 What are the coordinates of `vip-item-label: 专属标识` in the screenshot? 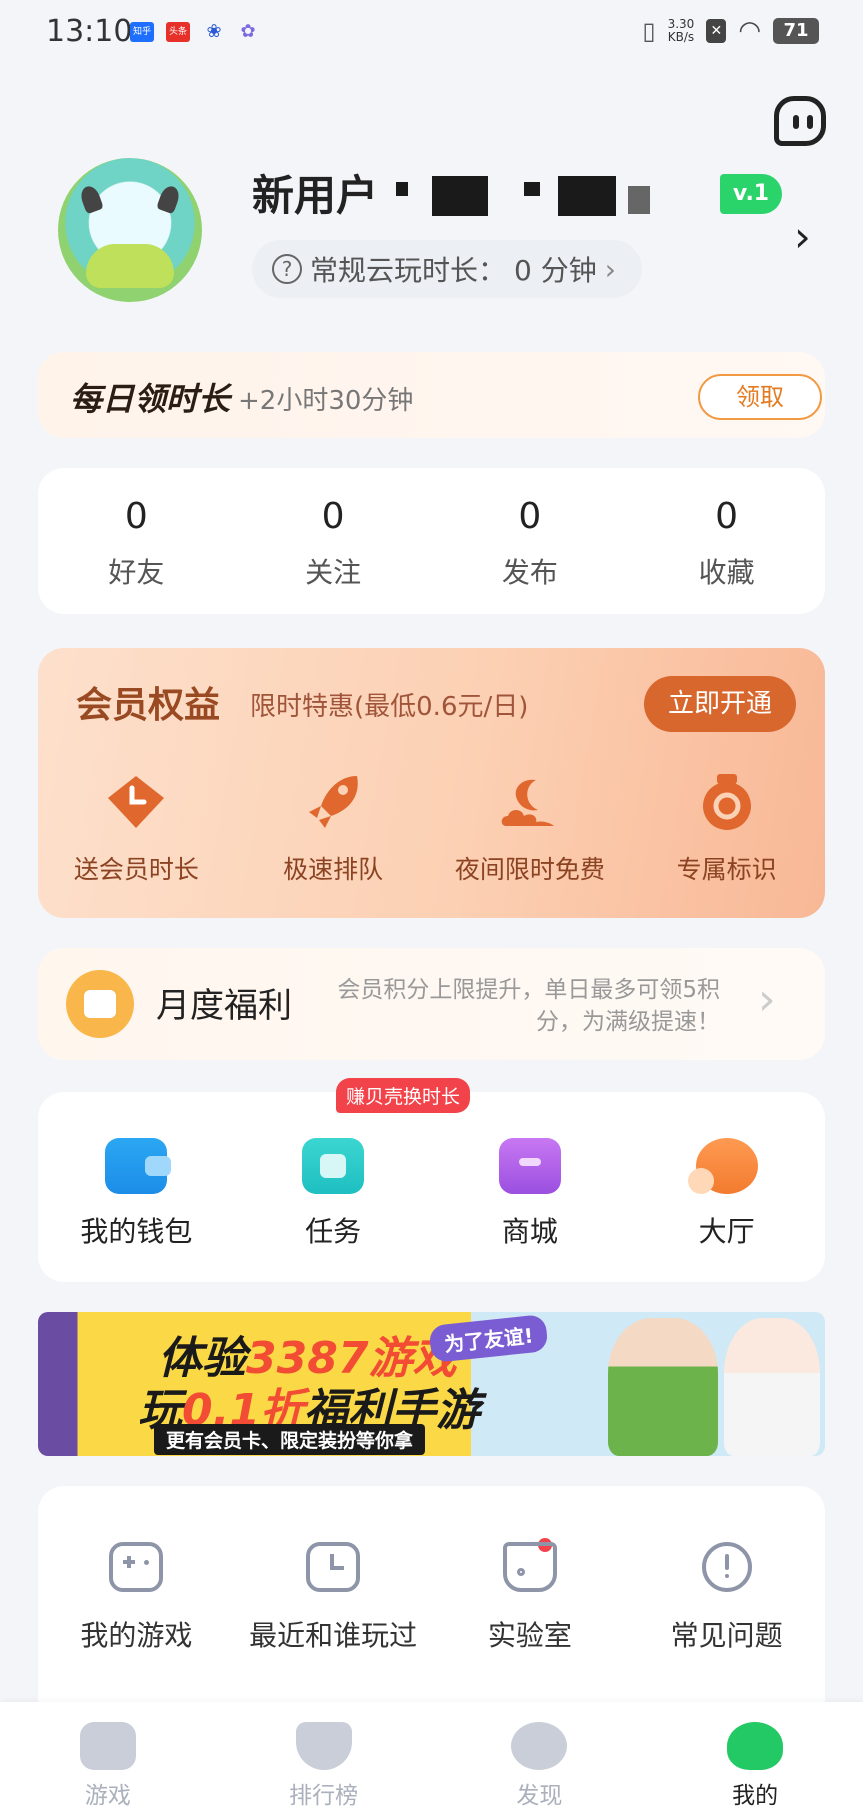 It's located at (726, 869).